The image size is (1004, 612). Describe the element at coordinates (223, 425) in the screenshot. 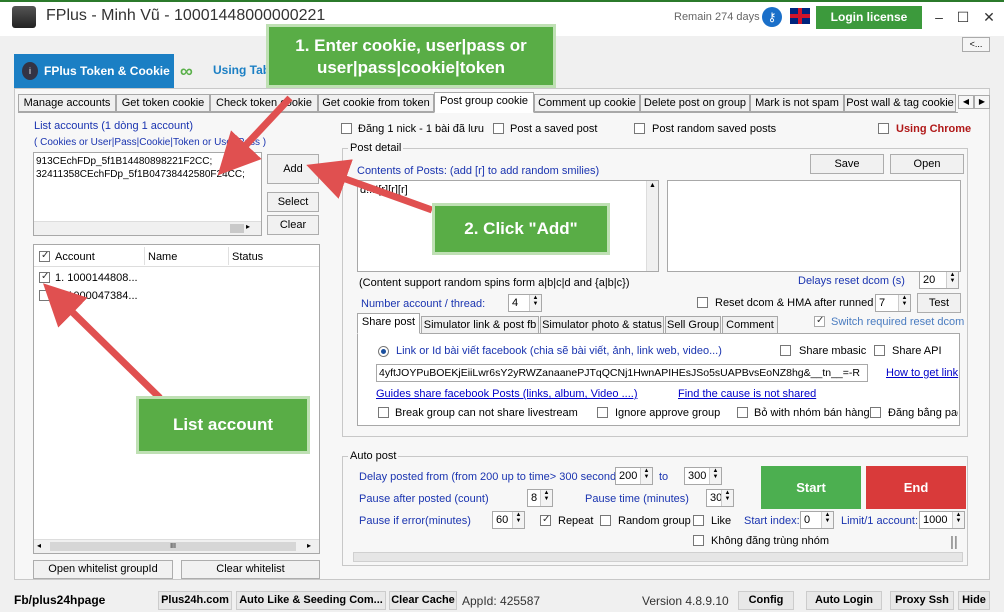

I see `callout-list-account: List account` at that location.